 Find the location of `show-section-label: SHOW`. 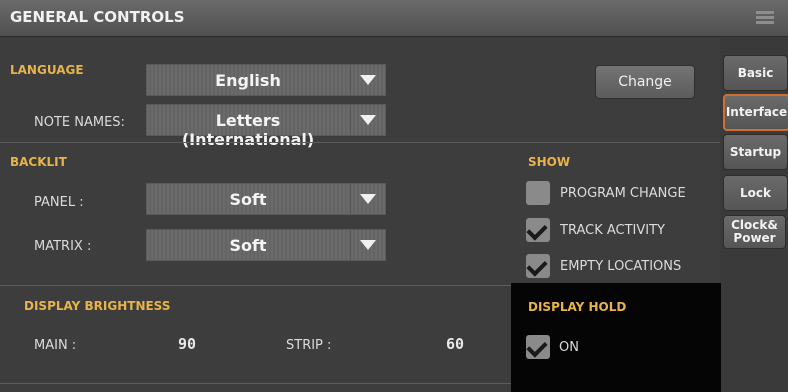

show-section-label: SHOW is located at coordinates (549, 162).